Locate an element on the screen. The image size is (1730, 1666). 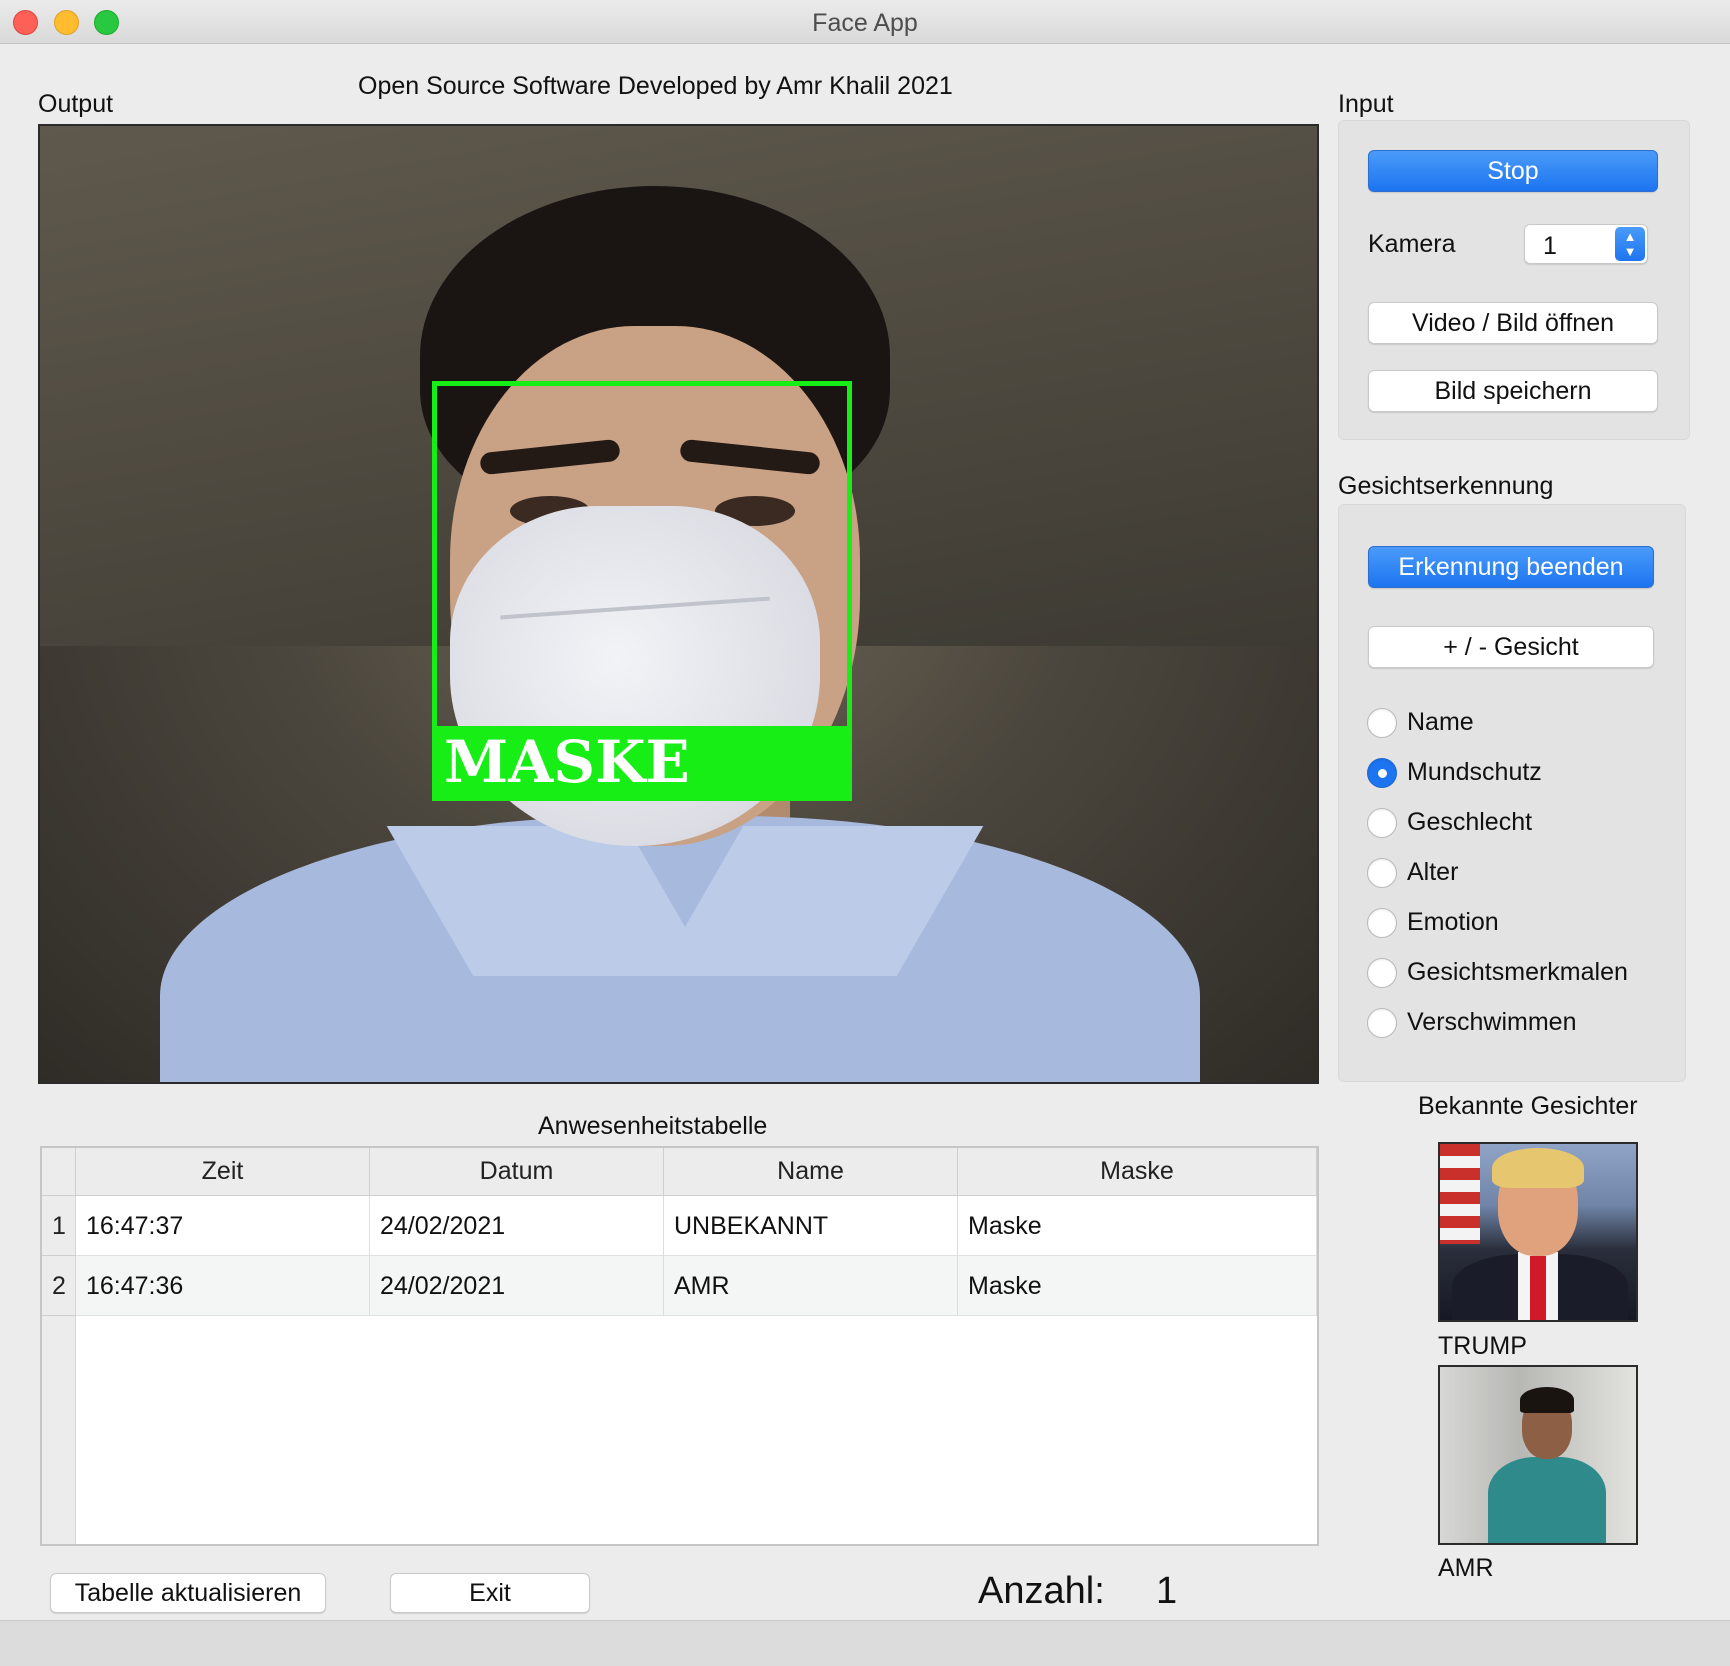
known-faces-title: Bekannte Gesichter is located at coordinates (1528, 1106).